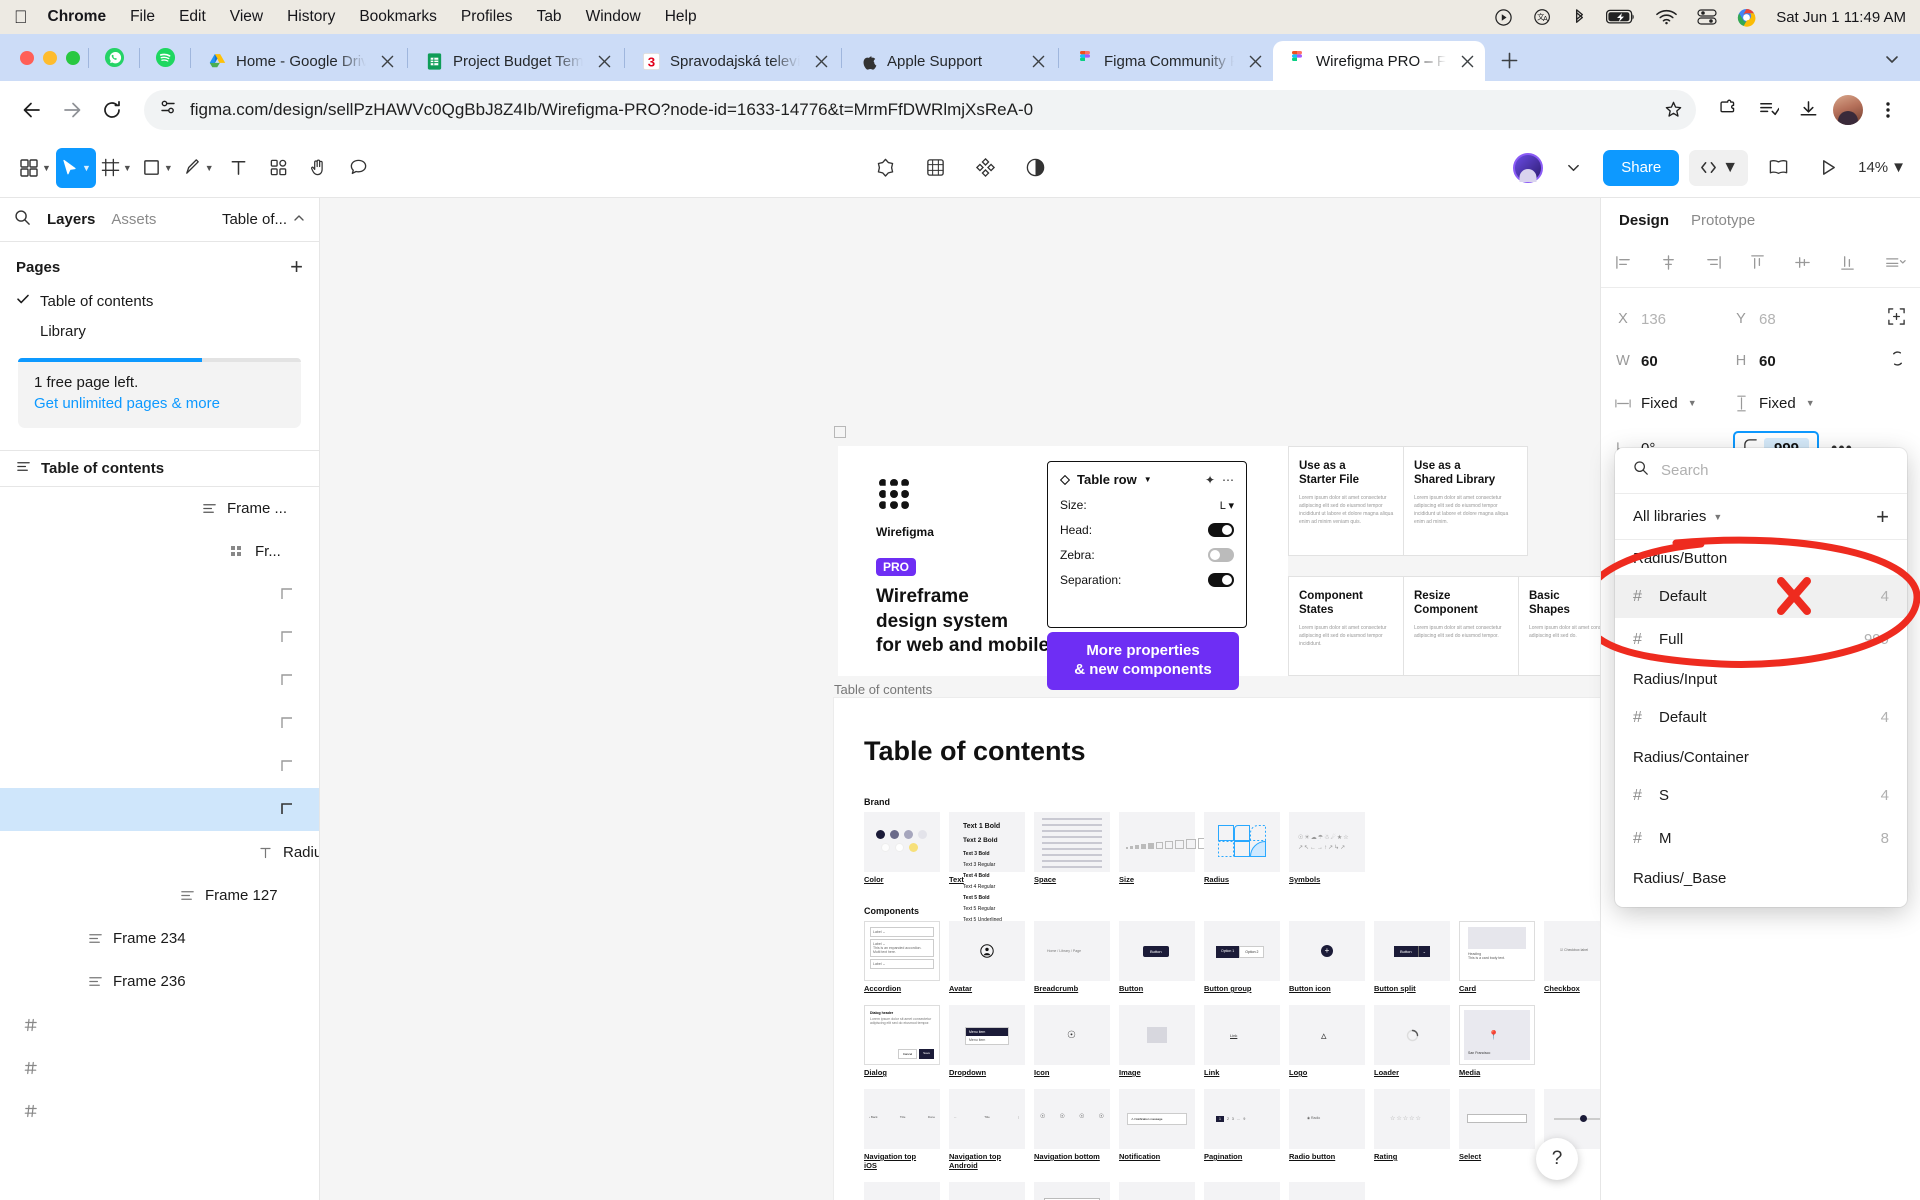  What do you see at coordinates (159, 809) in the screenshot?
I see `layer-row-selected` at bounding box center [159, 809].